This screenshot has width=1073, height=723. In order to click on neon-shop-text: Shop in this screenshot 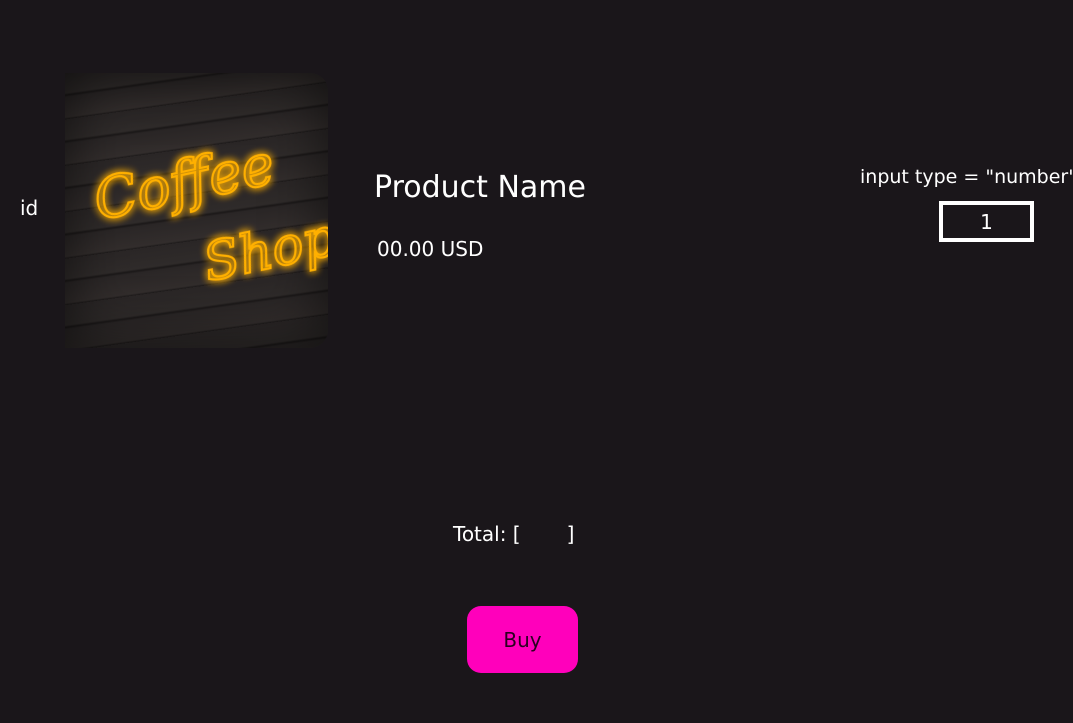, I will do `click(263, 251)`.